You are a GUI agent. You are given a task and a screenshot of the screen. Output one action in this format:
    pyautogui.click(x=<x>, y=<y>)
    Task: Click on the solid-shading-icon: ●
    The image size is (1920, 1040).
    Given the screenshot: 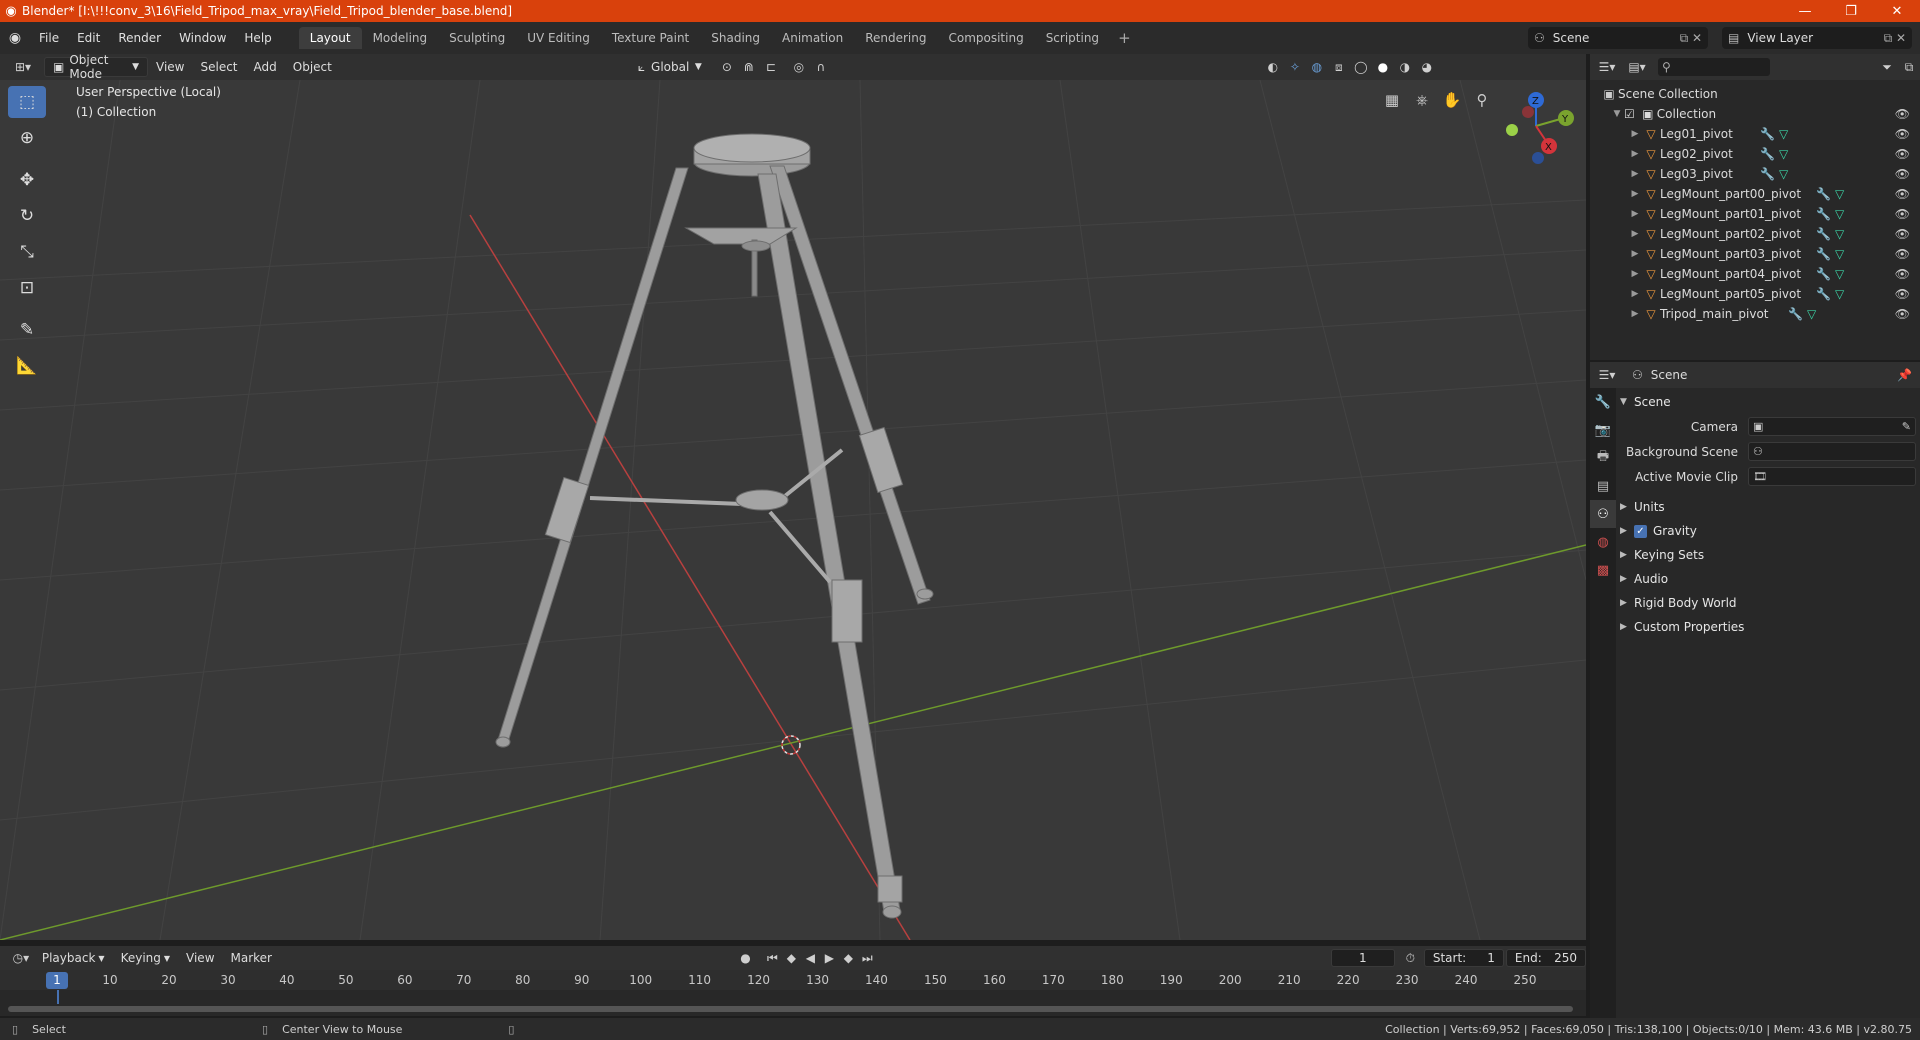 What is the action you would take?
    pyautogui.click(x=1383, y=67)
    